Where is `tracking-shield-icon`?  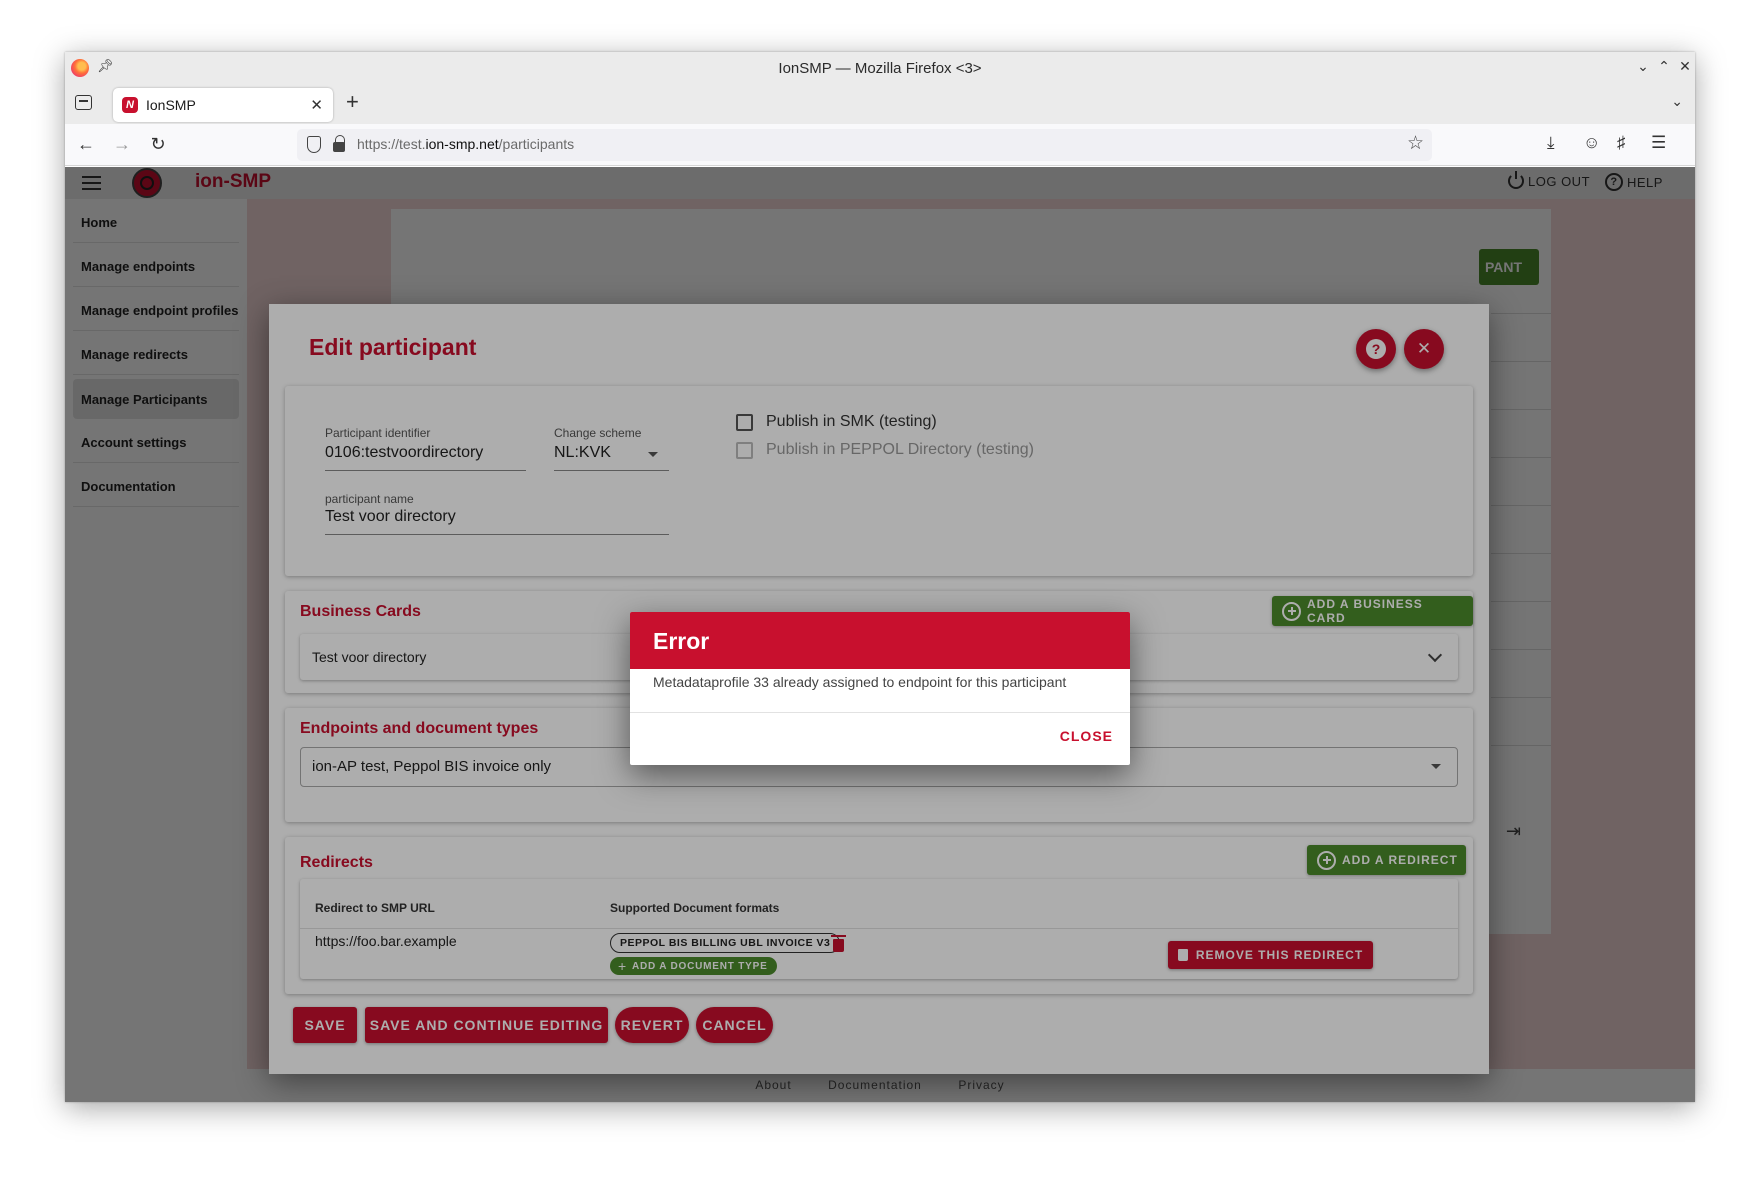 tracking-shield-icon is located at coordinates (314, 144).